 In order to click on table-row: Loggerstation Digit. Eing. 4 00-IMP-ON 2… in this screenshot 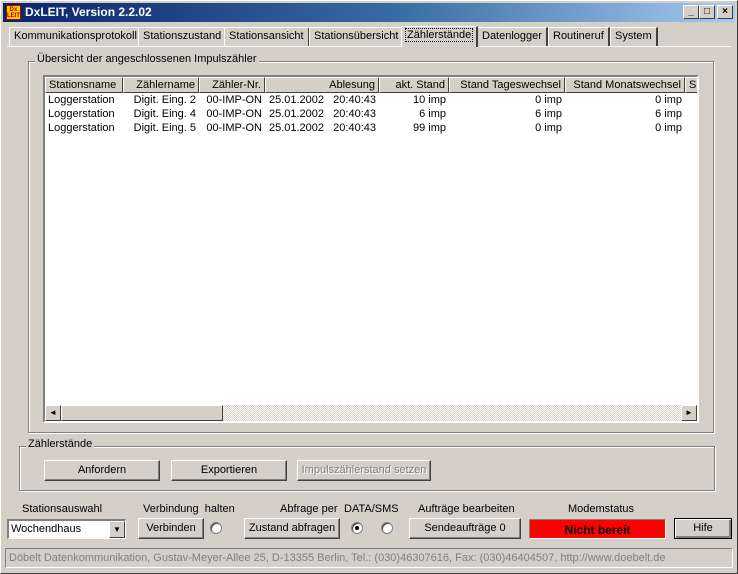, I will do `click(371, 115)`.